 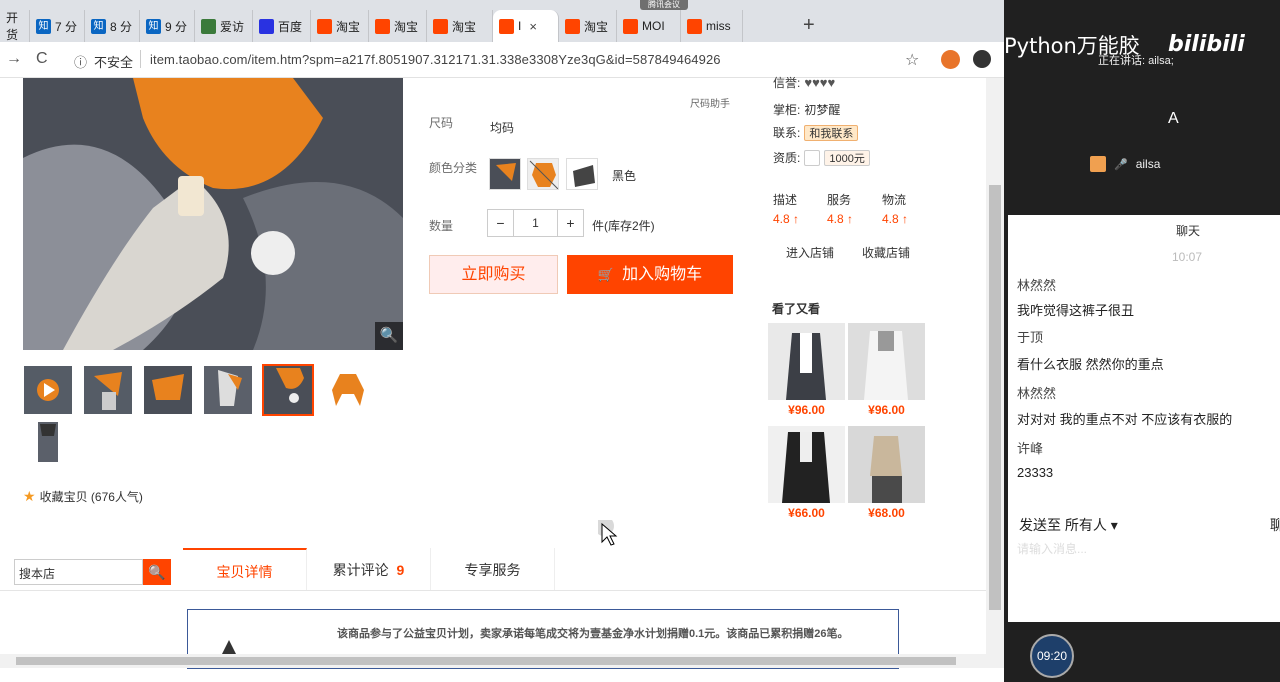 What do you see at coordinates (786, 219) in the screenshot?
I see `rating-value: 4.8 ↑` at bounding box center [786, 219].